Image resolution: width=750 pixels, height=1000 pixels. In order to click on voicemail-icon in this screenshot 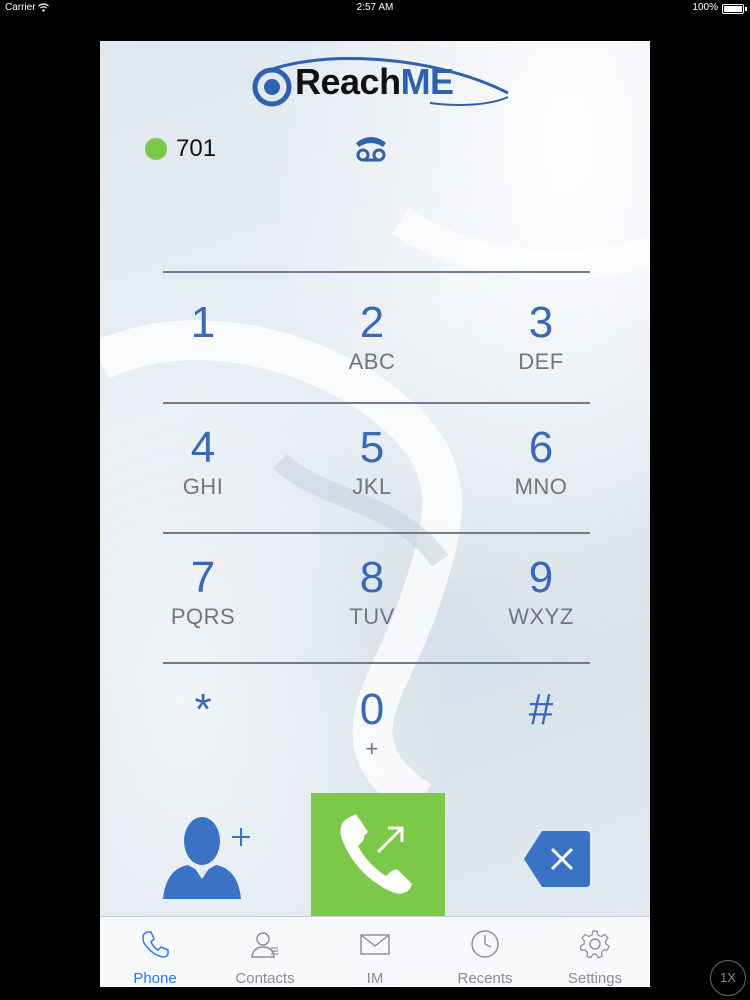, I will do `click(371, 149)`.